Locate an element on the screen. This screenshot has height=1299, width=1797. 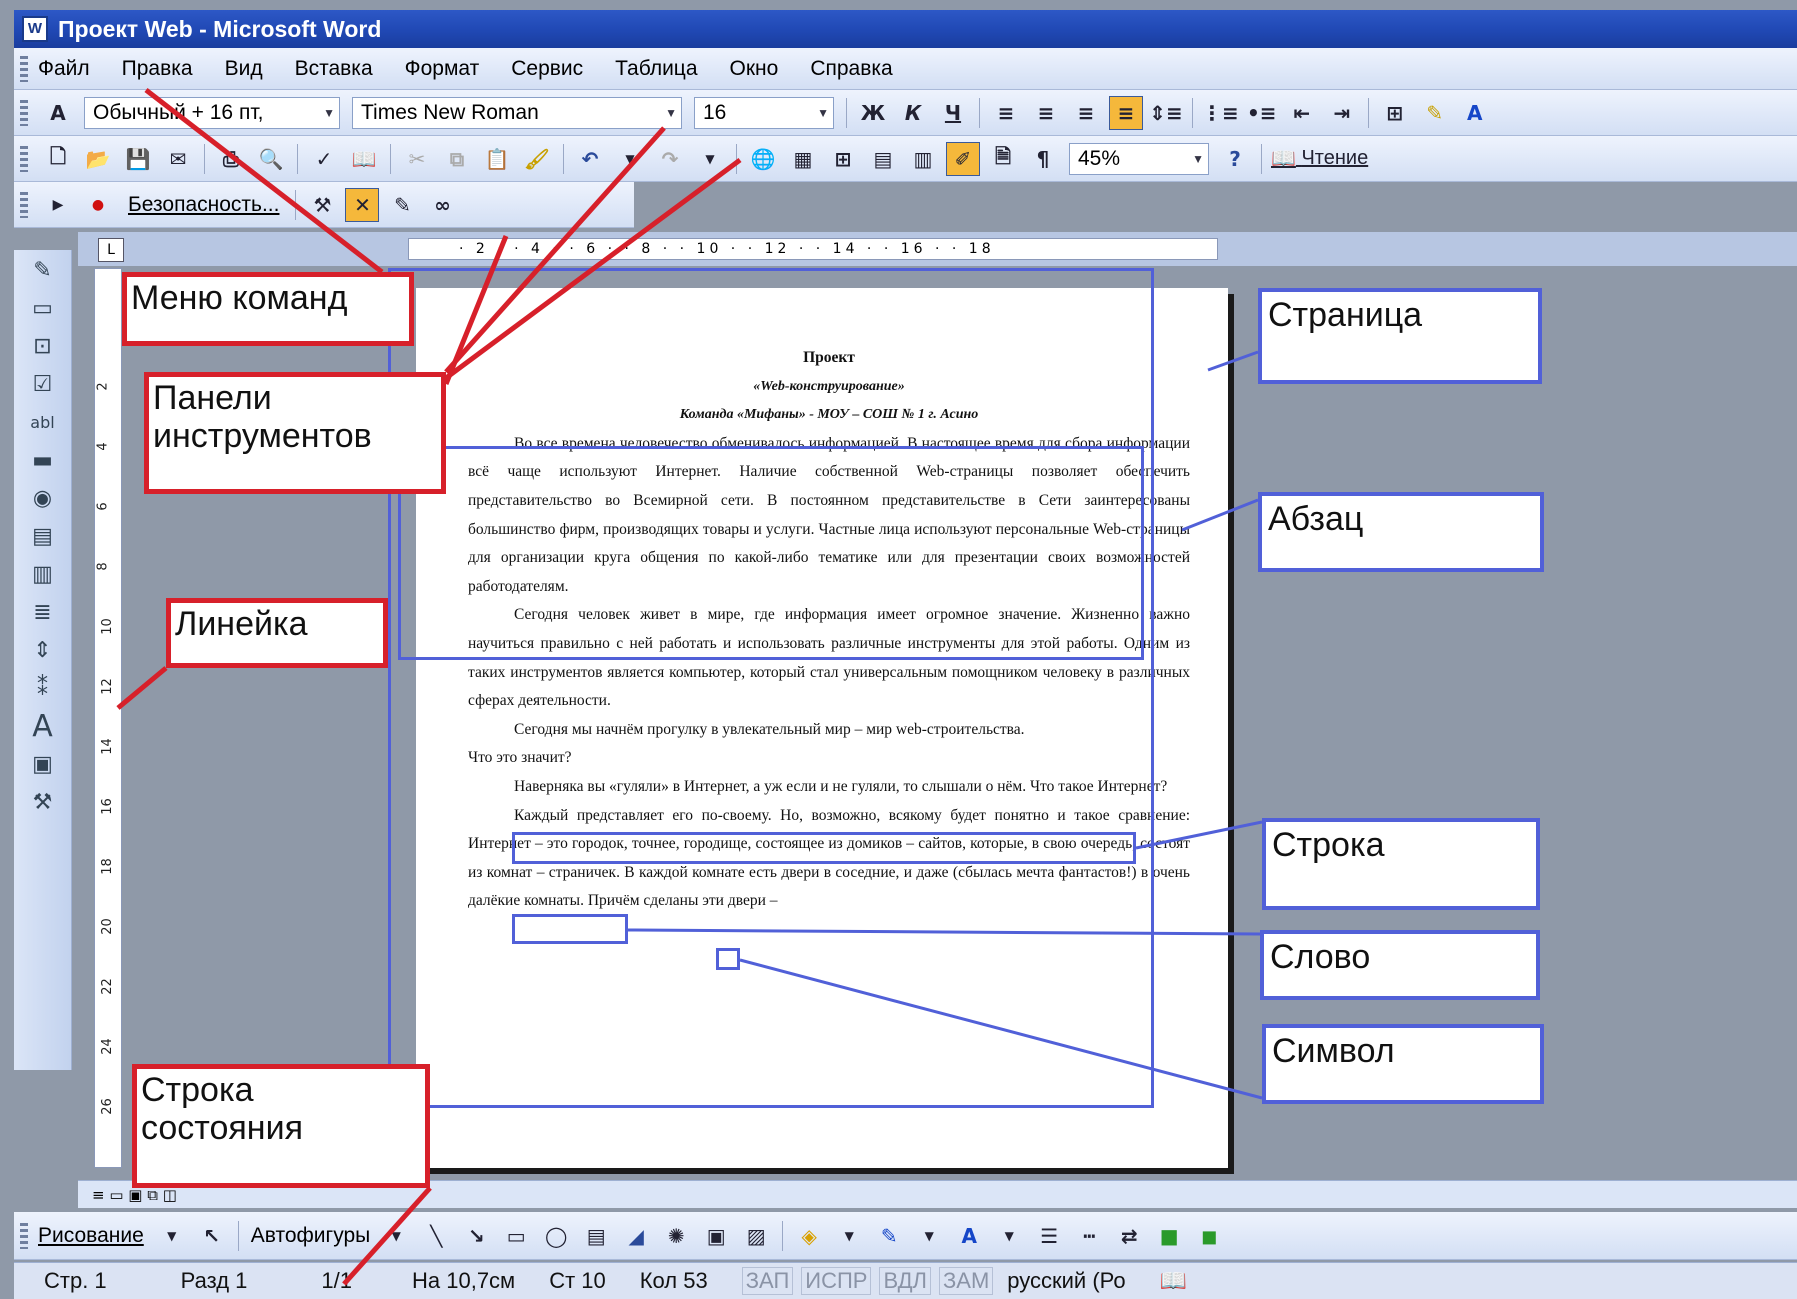
zoom-combo: 45% ▼ is located at coordinates (1139, 158).